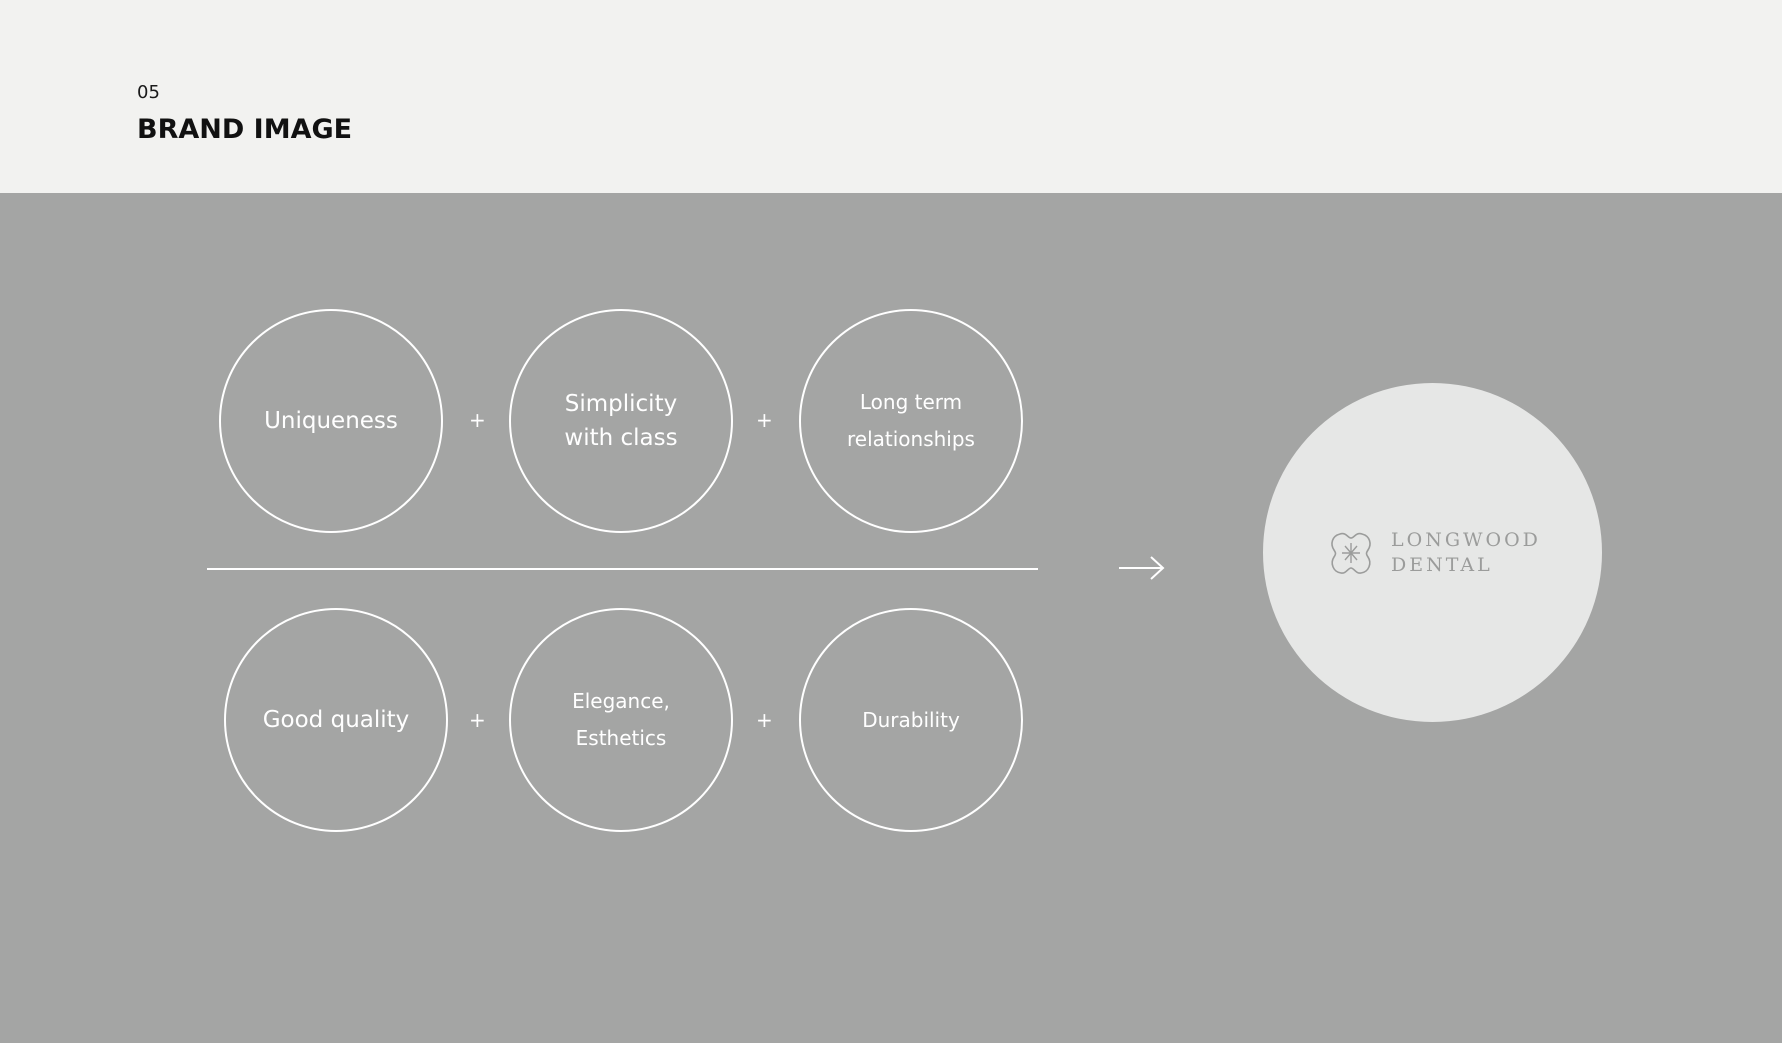 Image resolution: width=1782 pixels, height=1043 pixels. Describe the element at coordinates (1351, 553) in the screenshot. I see `tooth-asterisk-icon` at that location.